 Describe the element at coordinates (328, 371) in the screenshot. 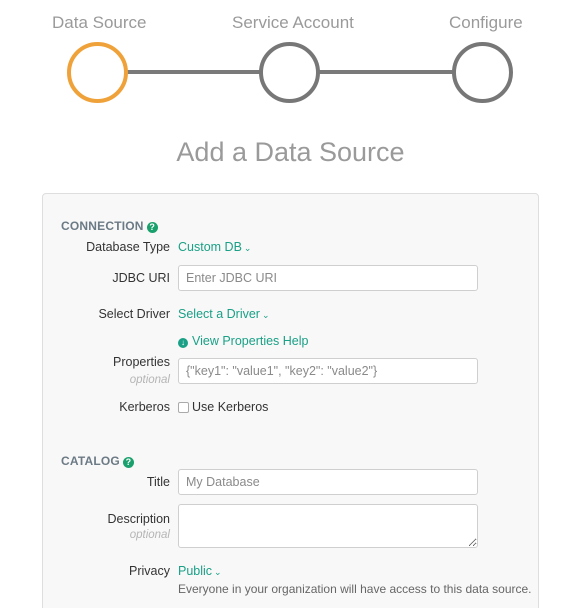

I see `properties-input` at that location.